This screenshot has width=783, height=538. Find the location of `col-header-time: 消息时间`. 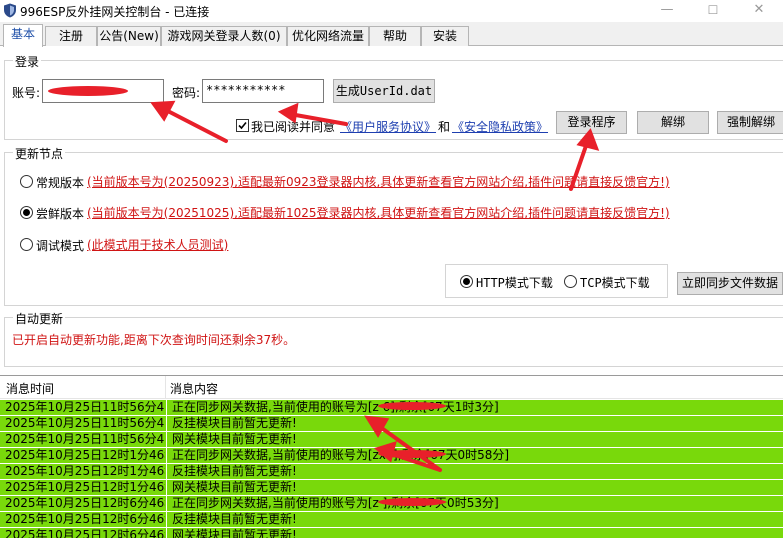

col-header-time: 消息时间 is located at coordinates (30, 388).